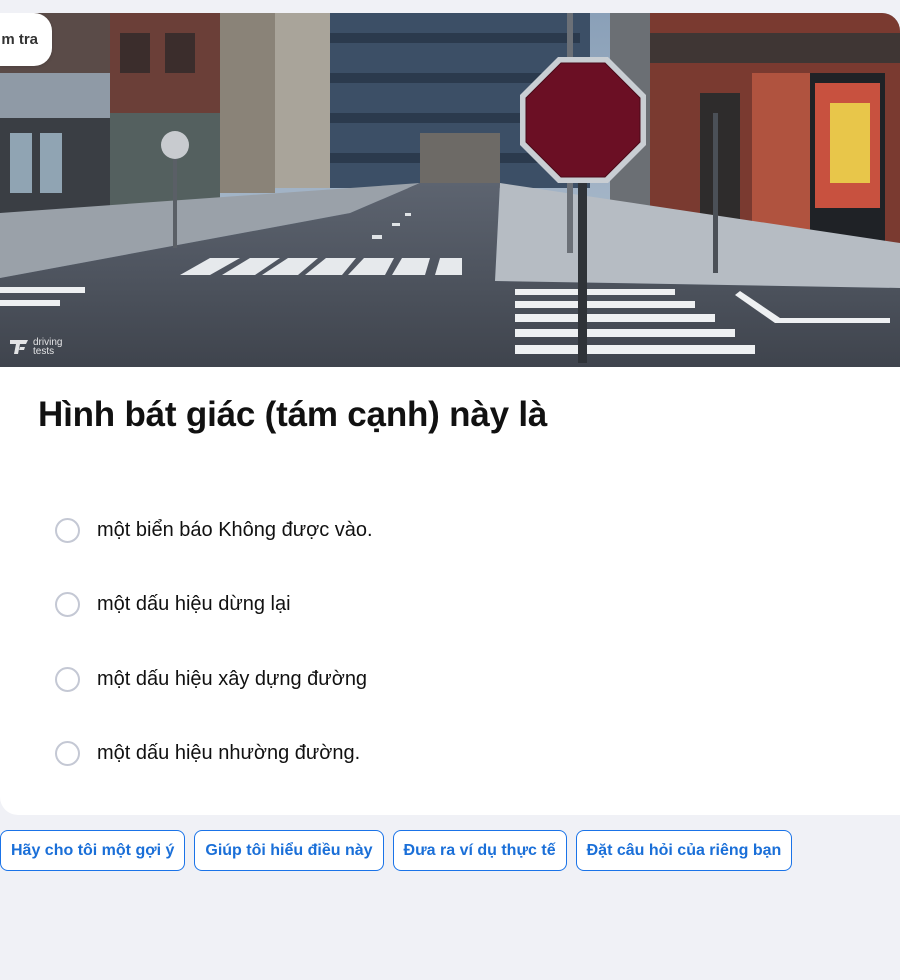 The height and width of the screenshot is (980, 900). Describe the element at coordinates (229, 753) in the screenshot. I see `answer-option-label: một dấu hiệu nhường đường.` at that location.